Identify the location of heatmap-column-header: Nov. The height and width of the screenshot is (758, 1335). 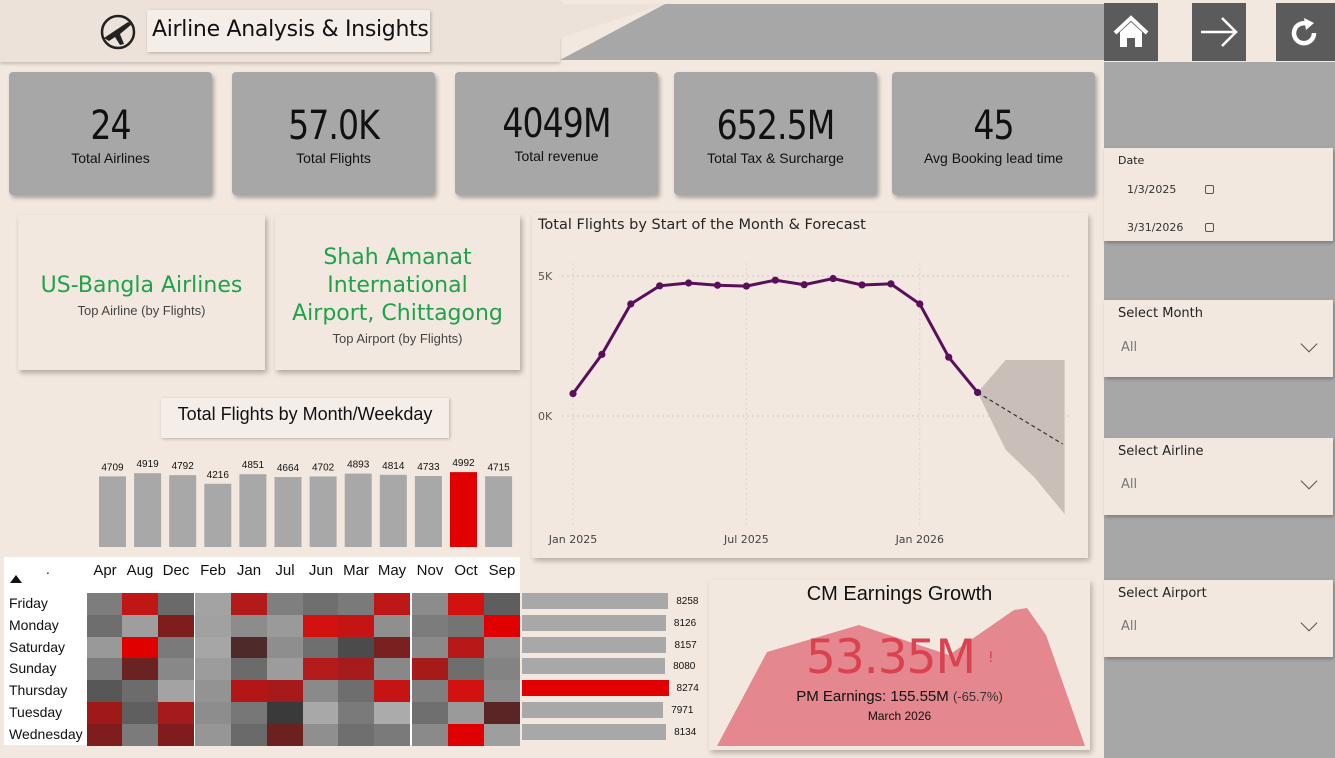
(430, 574).